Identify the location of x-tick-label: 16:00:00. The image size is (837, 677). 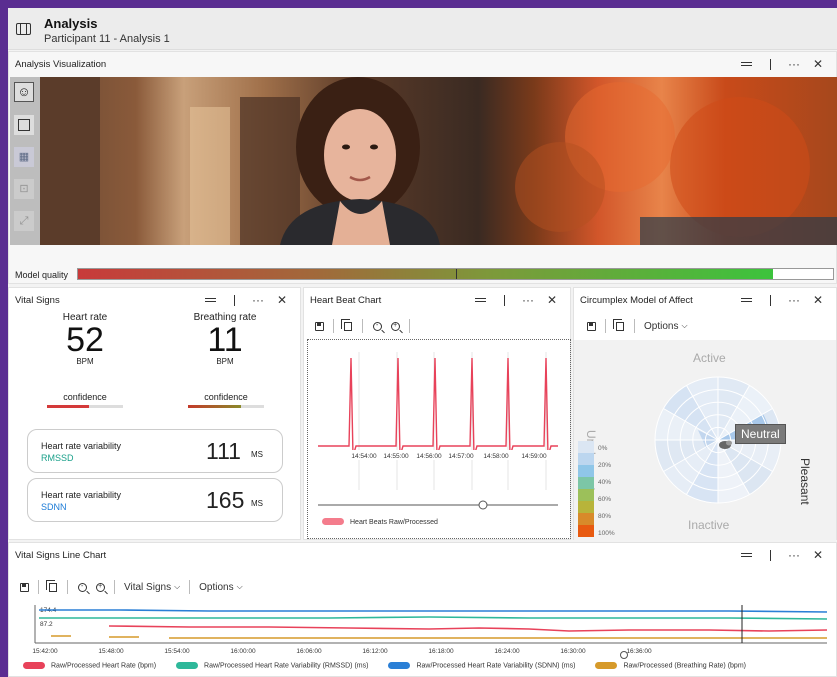
(243, 651).